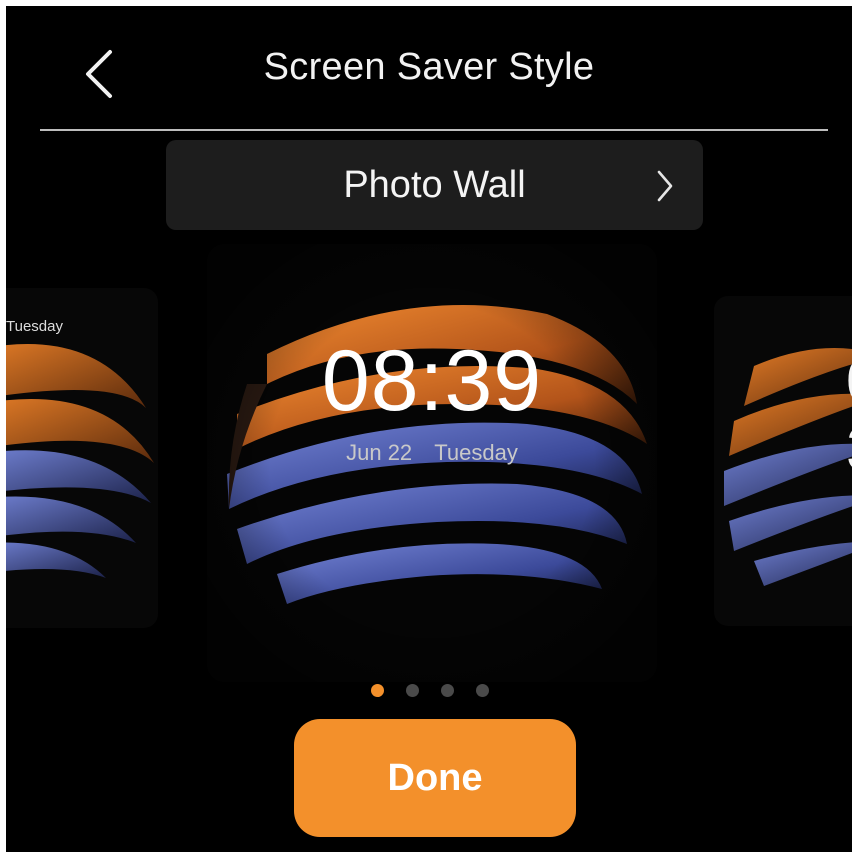 The height and width of the screenshot is (858, 856). Describe the element at coordinates (434, 130) in the screenshot. I see `header-divider` at that location.